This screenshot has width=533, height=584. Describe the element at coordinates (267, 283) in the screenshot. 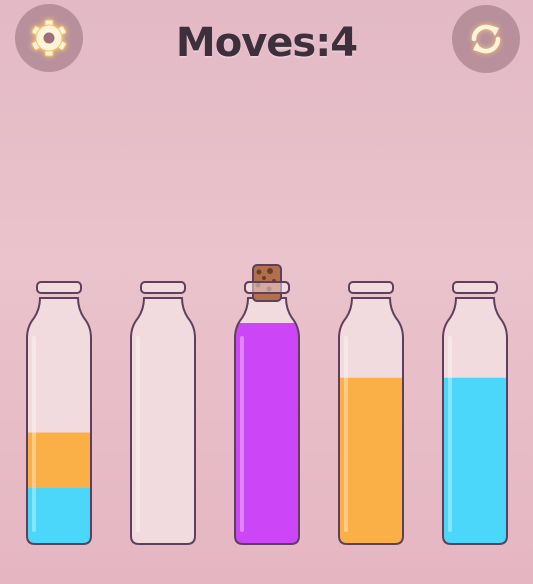

I see `cork-icon` at that location.